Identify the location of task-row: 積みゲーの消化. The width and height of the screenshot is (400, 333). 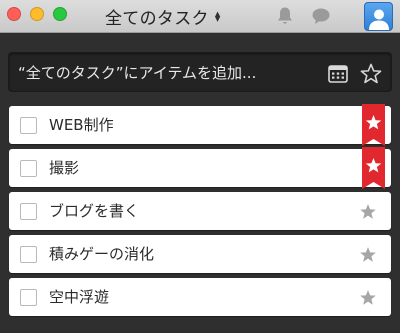
(200, 254).